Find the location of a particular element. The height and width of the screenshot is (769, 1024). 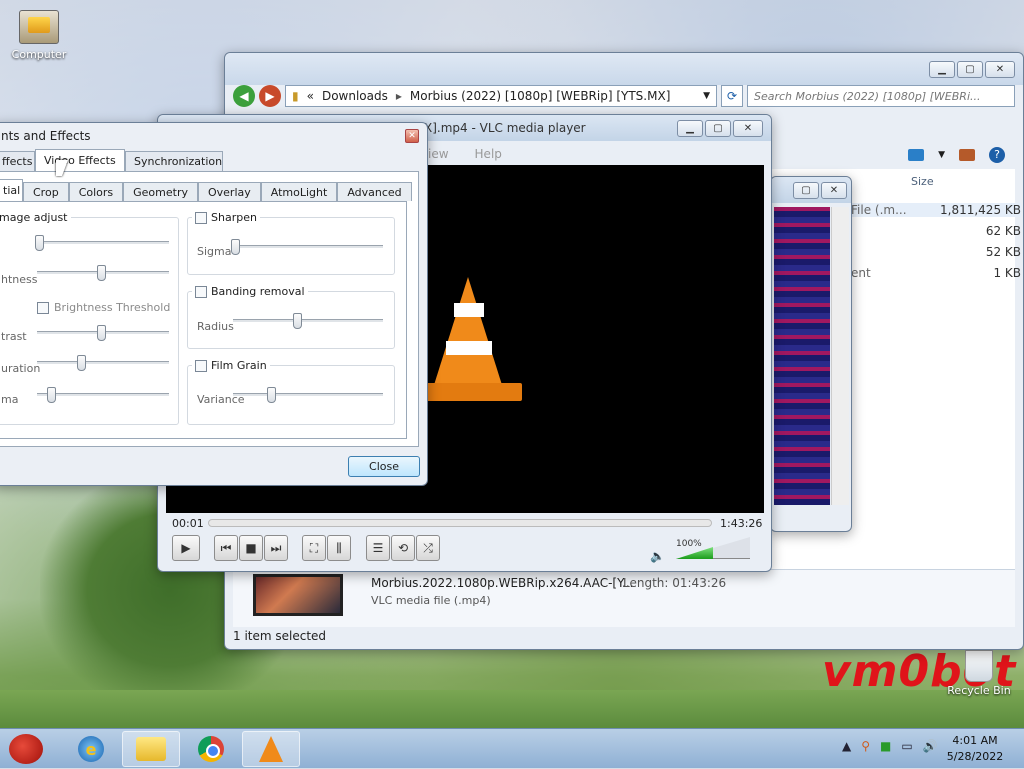

brightness-threshold-checkbox: Brightness Threshold is located at coordinates (103, 307).